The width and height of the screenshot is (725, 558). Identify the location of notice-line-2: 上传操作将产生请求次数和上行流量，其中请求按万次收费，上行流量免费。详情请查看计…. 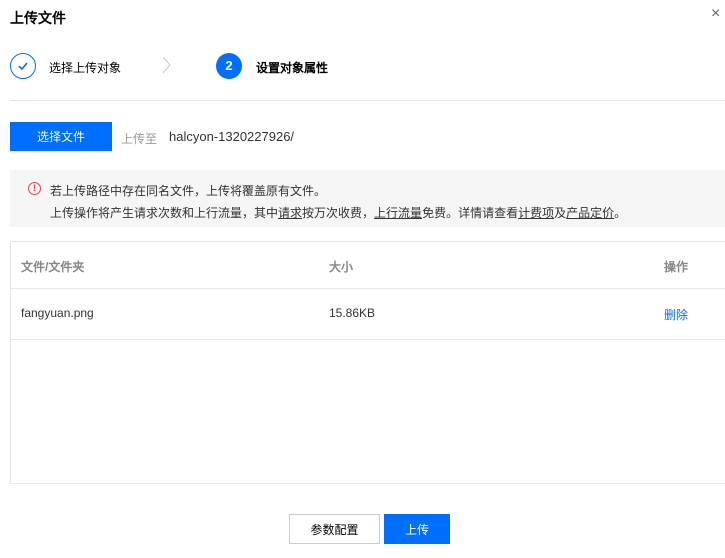
(338, 212).